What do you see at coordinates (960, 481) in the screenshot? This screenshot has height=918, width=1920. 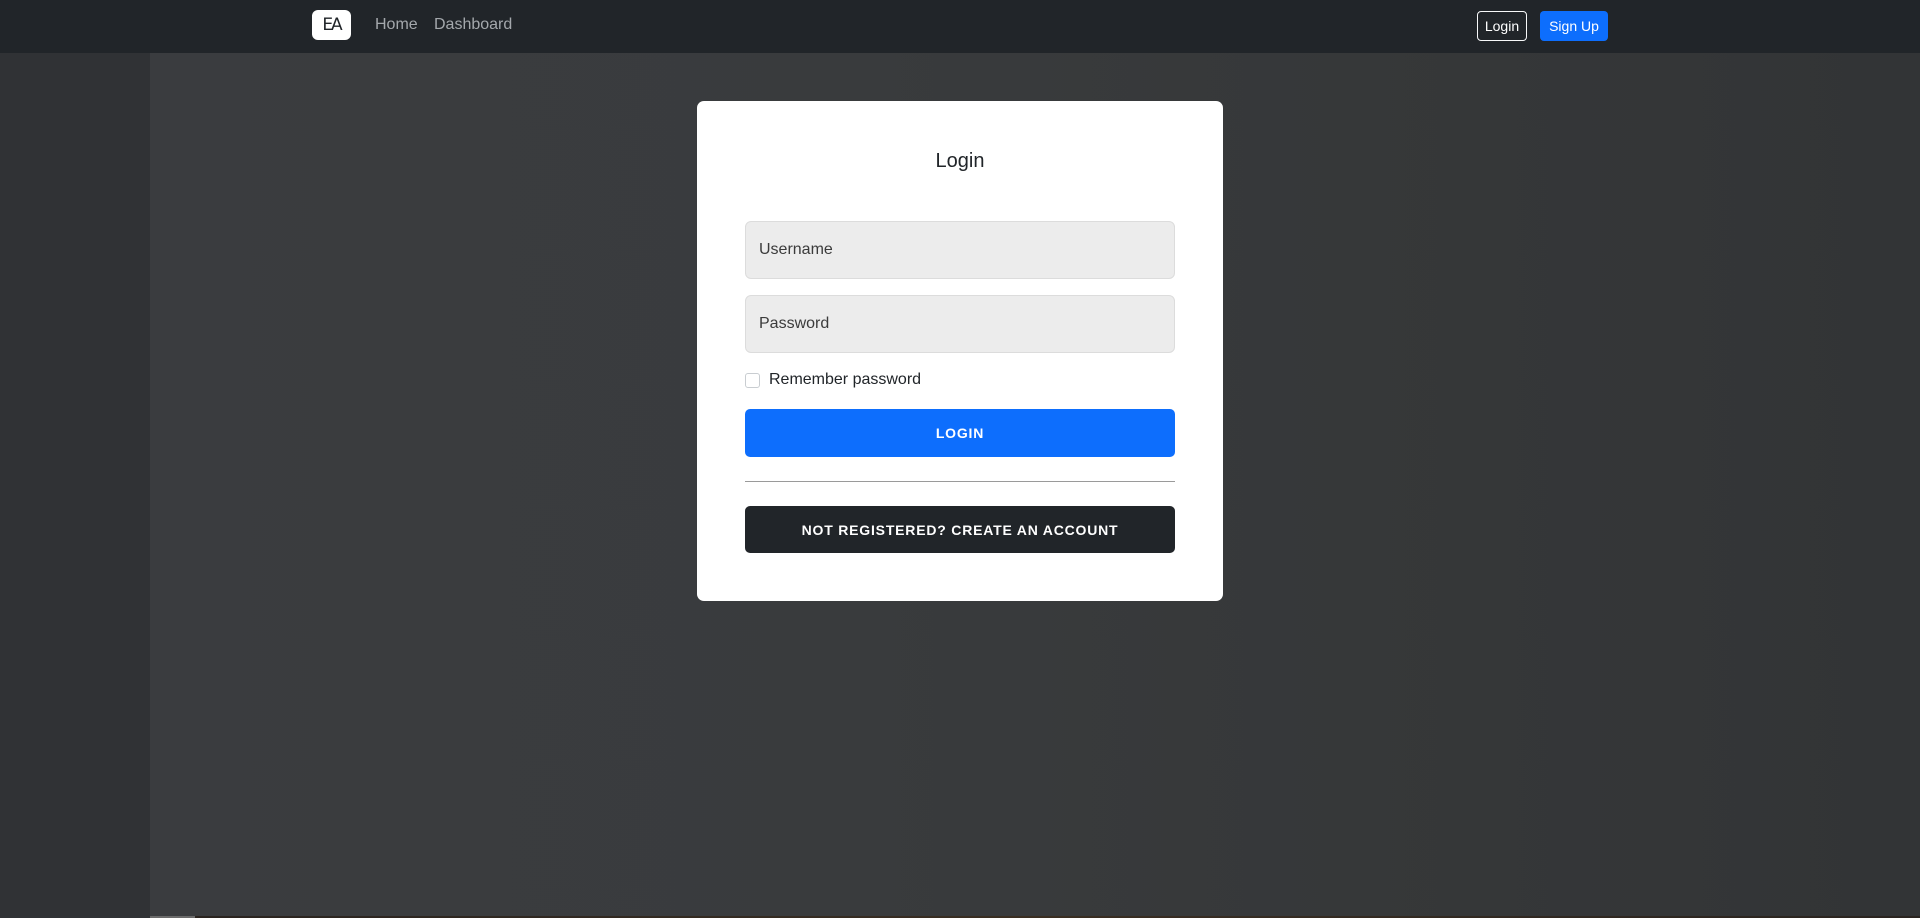 I see `card-divider` at bounding box center [960, 481].